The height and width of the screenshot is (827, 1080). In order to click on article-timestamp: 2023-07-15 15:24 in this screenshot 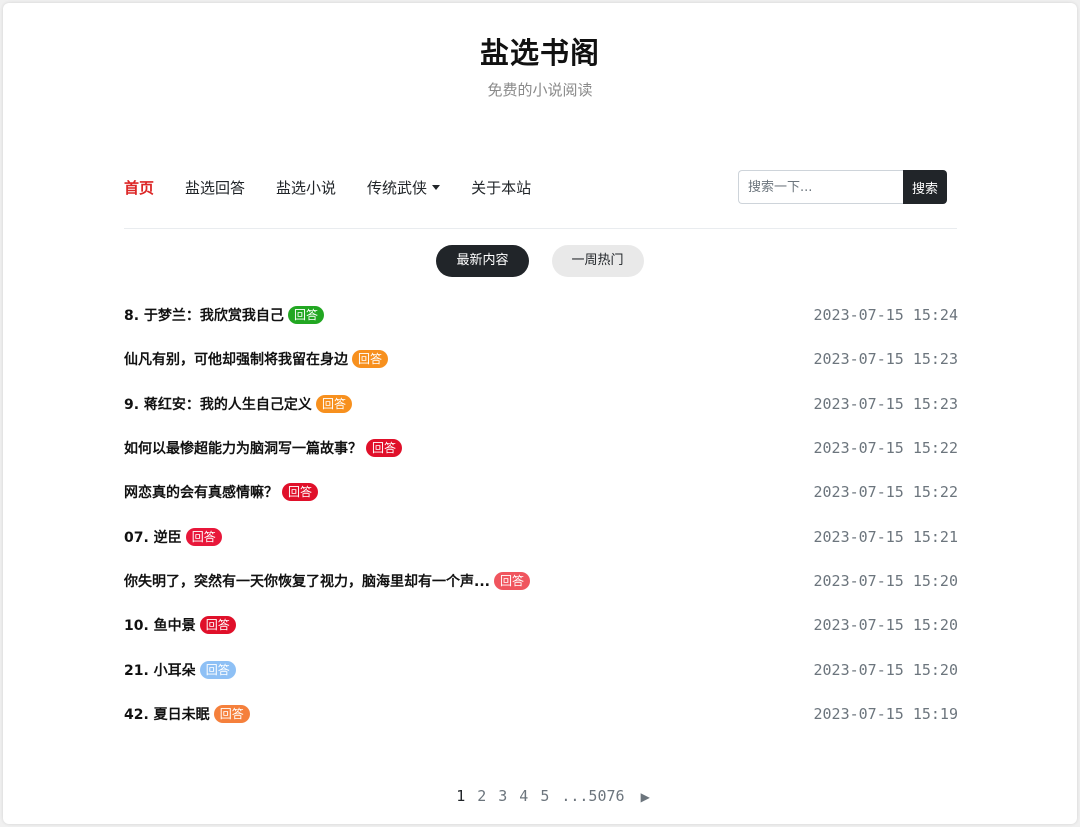, I will do `click(886, 315)`.